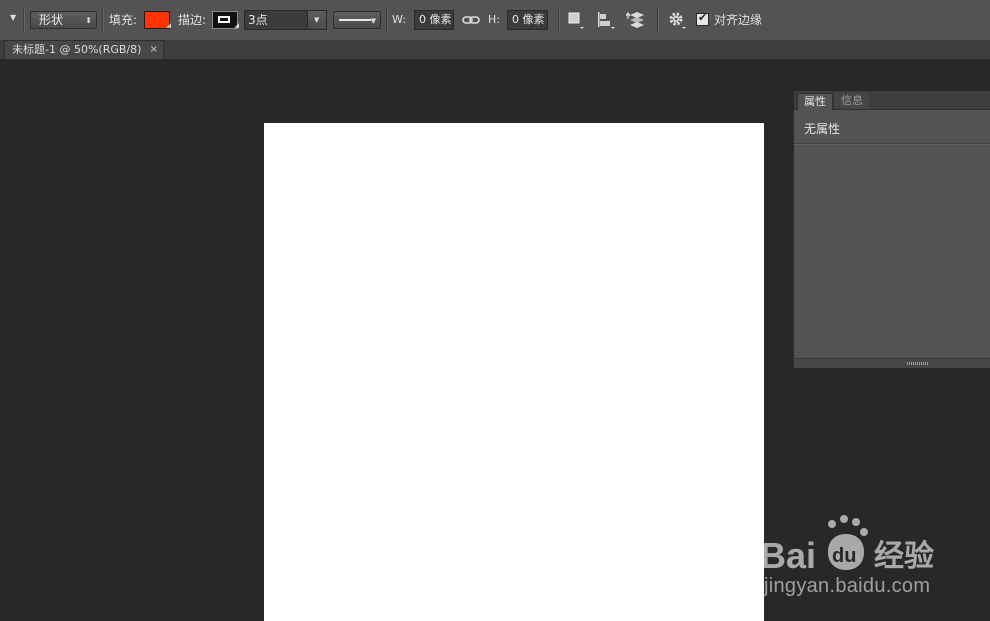 The height and width of the screenshot is (621, 990). Describe the element at coordinates (51, 20) in the screenshot. I see `shape-mode-label: 形状` at that location.